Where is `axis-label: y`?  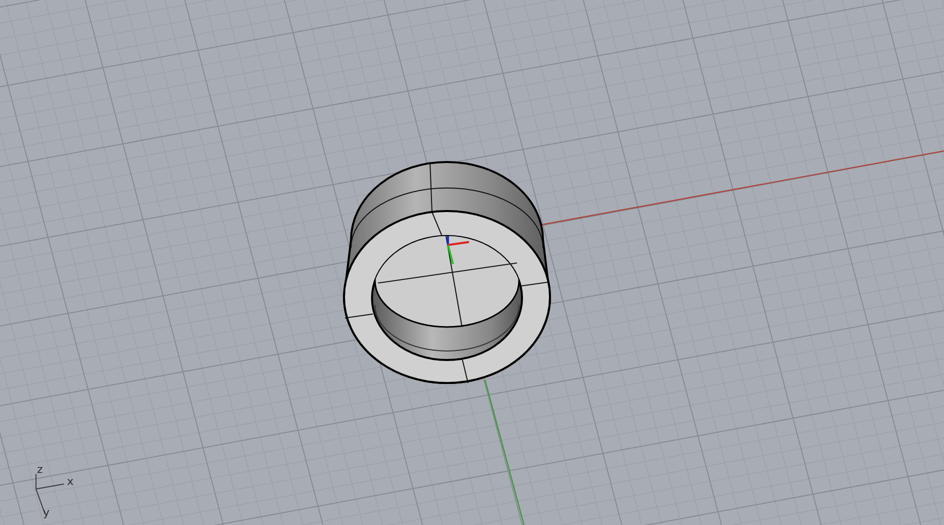
axis-label: y is located at coordinates (46, 512).